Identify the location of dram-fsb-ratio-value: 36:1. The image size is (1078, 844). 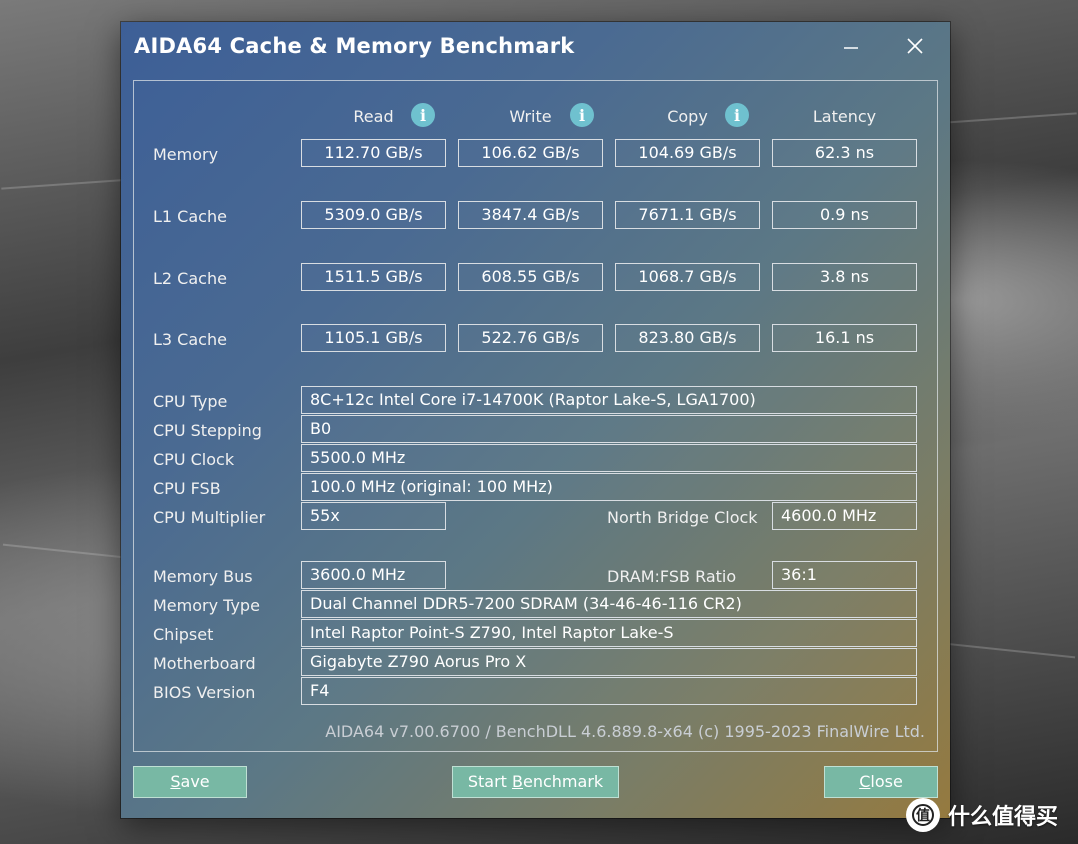
(844, 575).